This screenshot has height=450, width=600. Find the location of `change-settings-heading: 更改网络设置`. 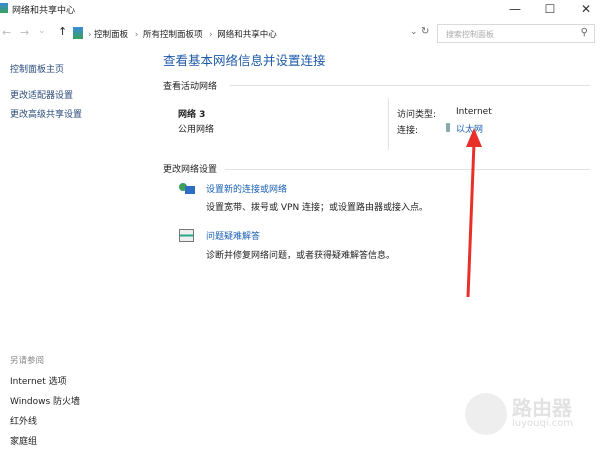

change-settings-heading: 更改网络设置 is located at coordinates (190, 170).